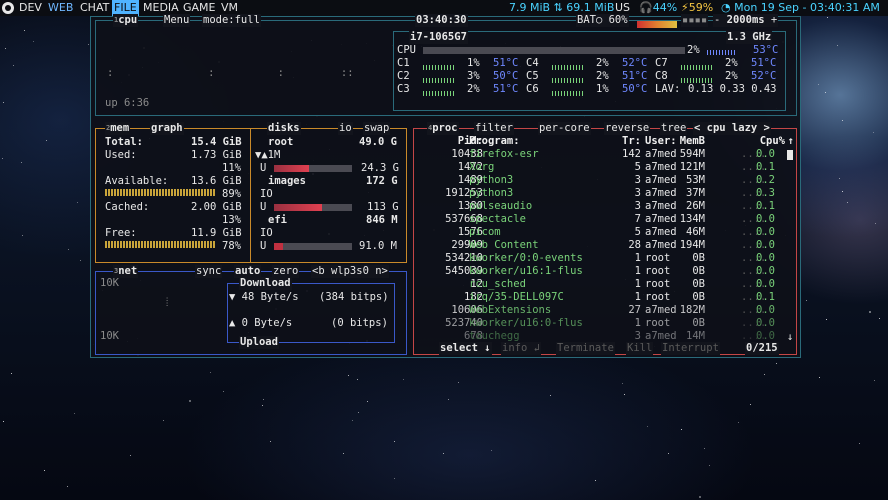 This screenshot has height=500, width=888. What do you see at coordinates (313, 246) in the screenshot?
I see `disk-efi-bar` at bounding box center [313, 246].